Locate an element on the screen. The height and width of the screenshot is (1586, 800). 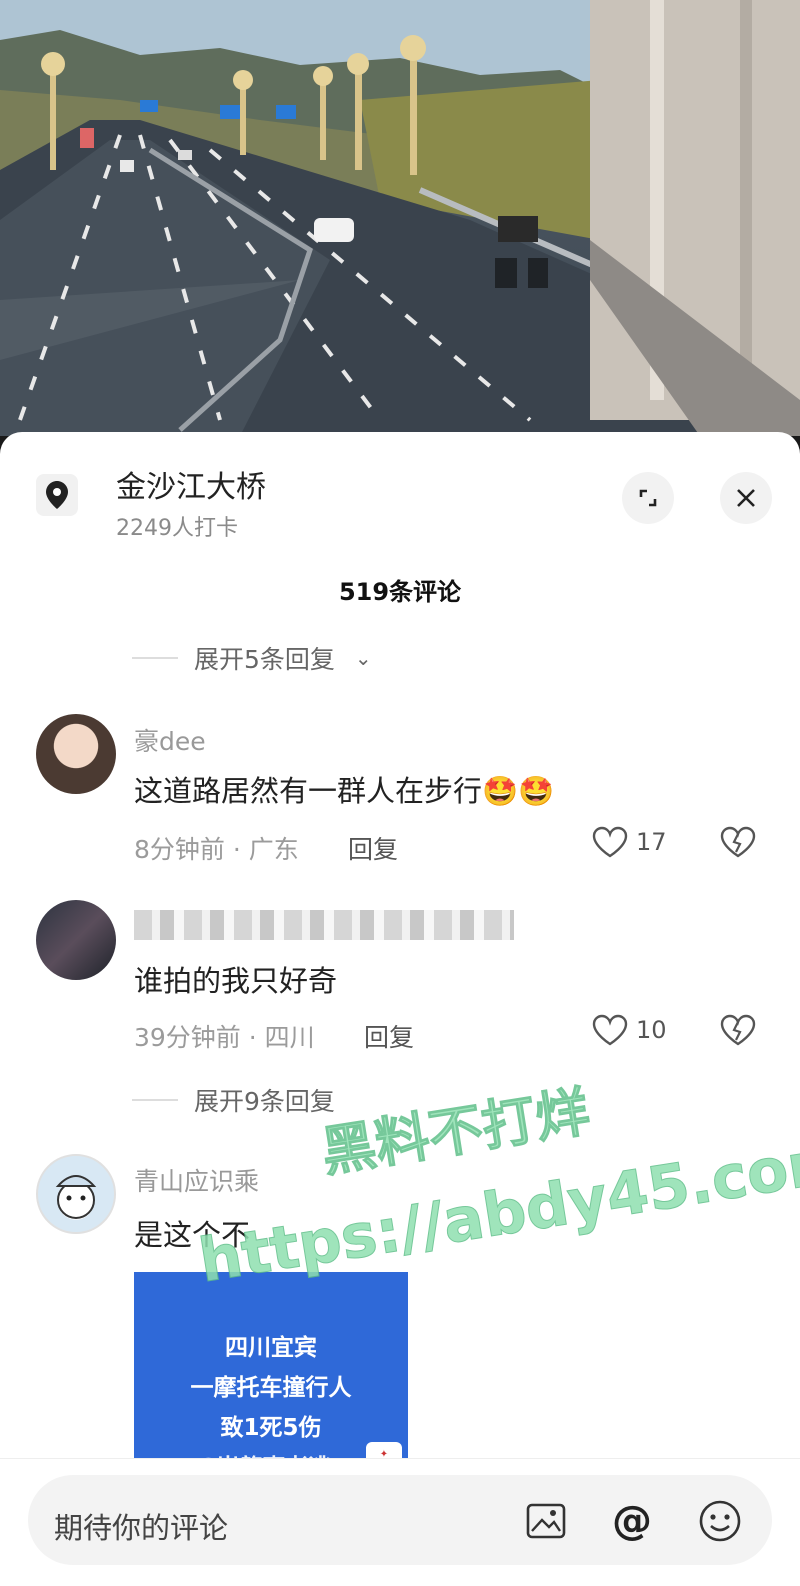
at-icon: @ is located at coordinates (632, 1521).